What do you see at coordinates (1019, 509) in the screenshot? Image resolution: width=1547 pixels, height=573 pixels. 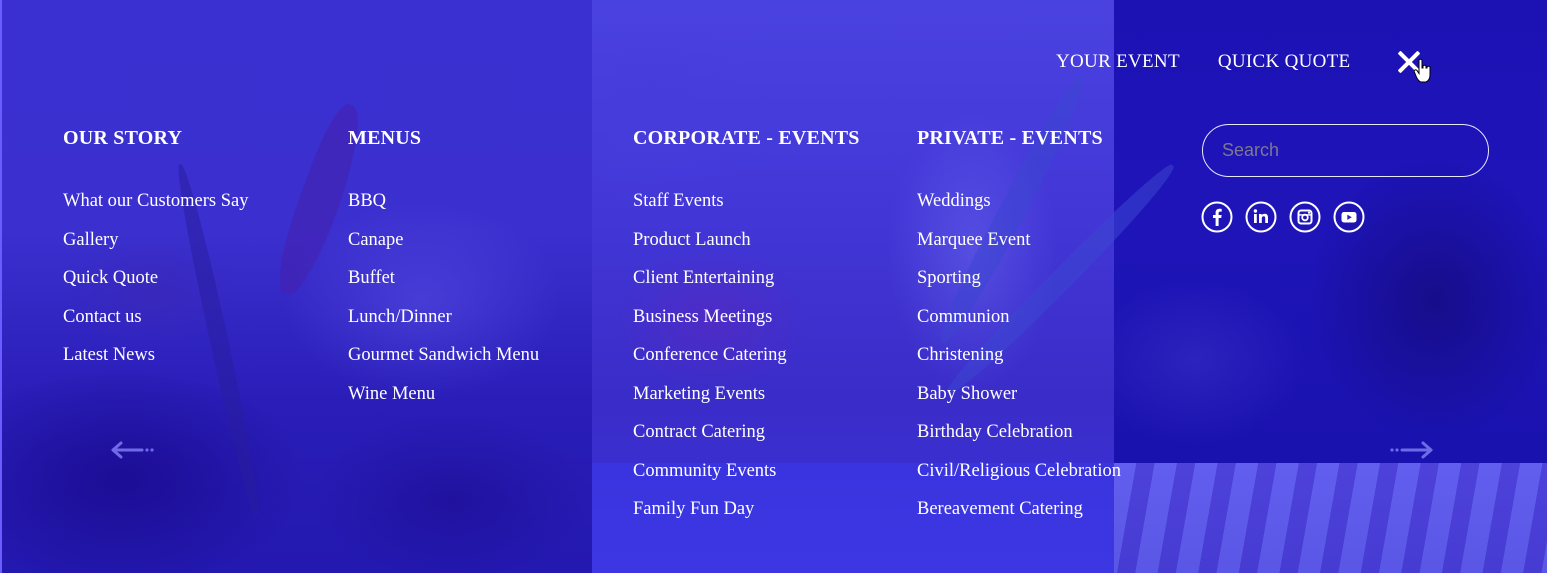 I see `menu-item: Bereavement Catering` at bounding box center [1019, 509].